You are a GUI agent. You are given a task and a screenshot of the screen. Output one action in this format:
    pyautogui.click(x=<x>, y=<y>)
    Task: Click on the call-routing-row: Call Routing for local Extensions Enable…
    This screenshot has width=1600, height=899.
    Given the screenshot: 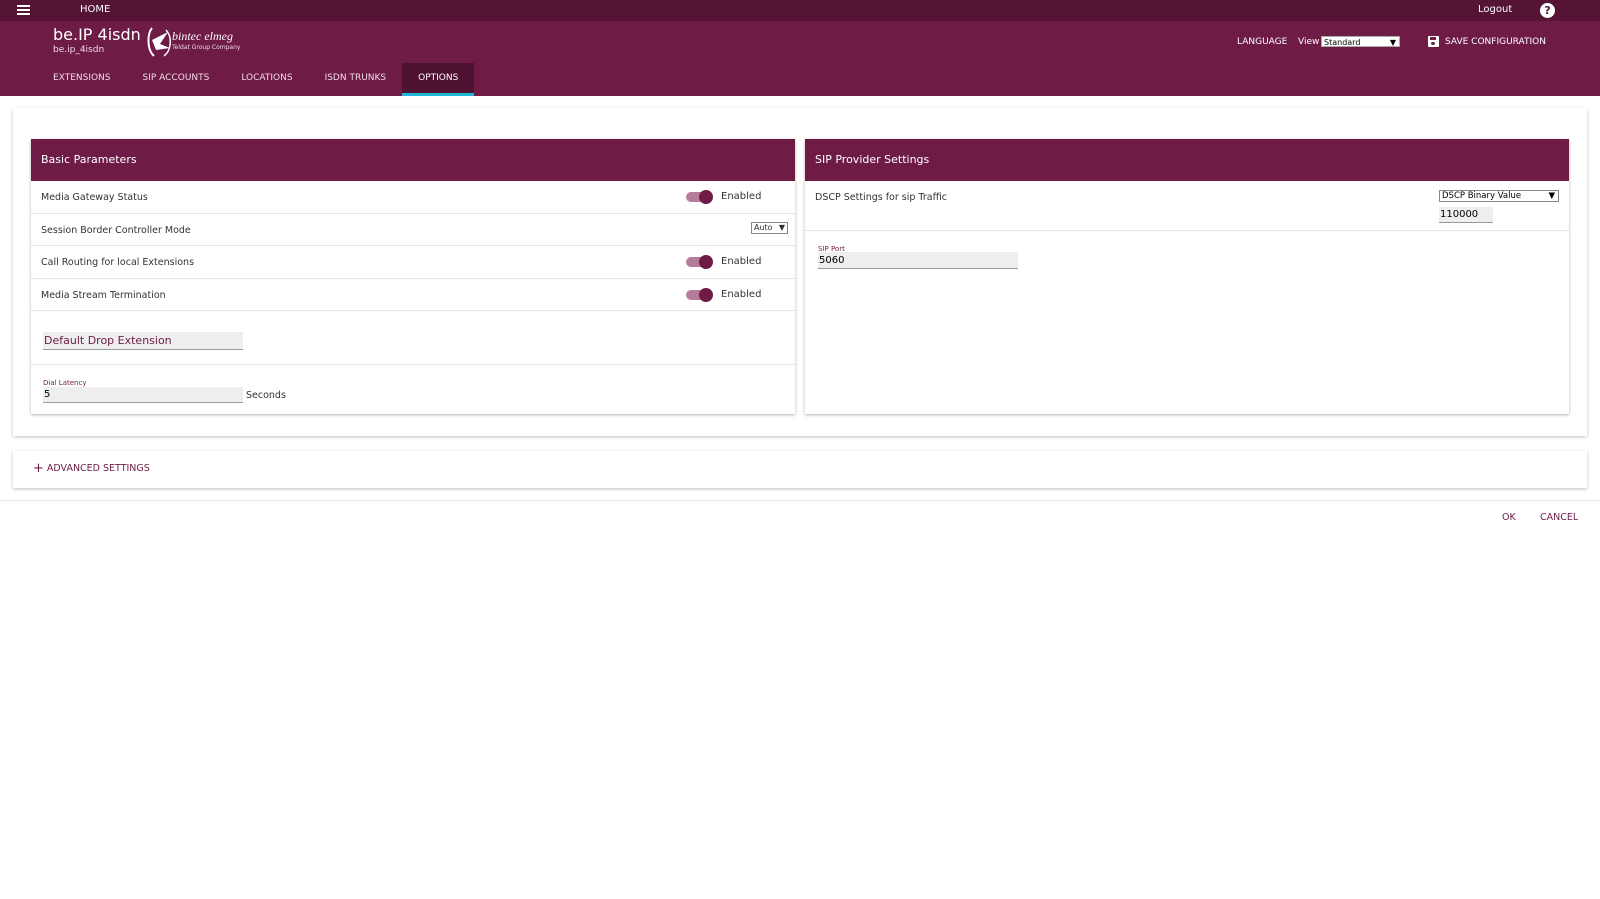 What is the action you would take?
    pyautogui.click(x=413, y=262)
    